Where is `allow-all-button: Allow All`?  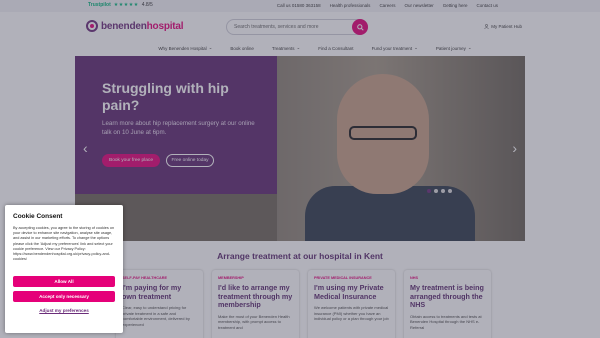
allow-all-button: Allow All is located at coordinates (64, 281).